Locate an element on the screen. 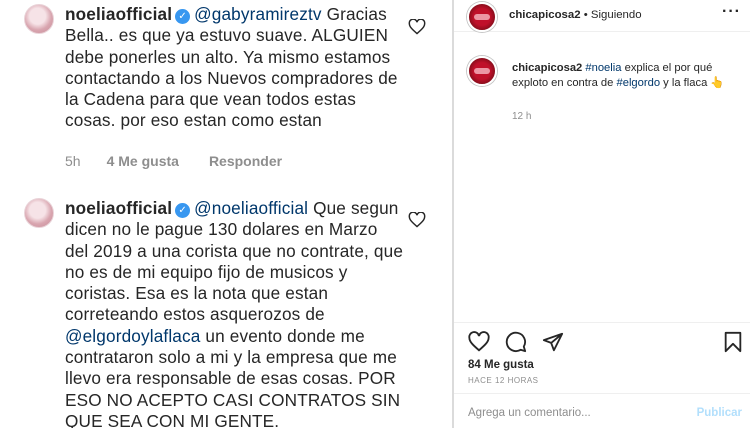 The image size is (750, 428). caption-text: y la flaca is located at coordinates (685, 82).